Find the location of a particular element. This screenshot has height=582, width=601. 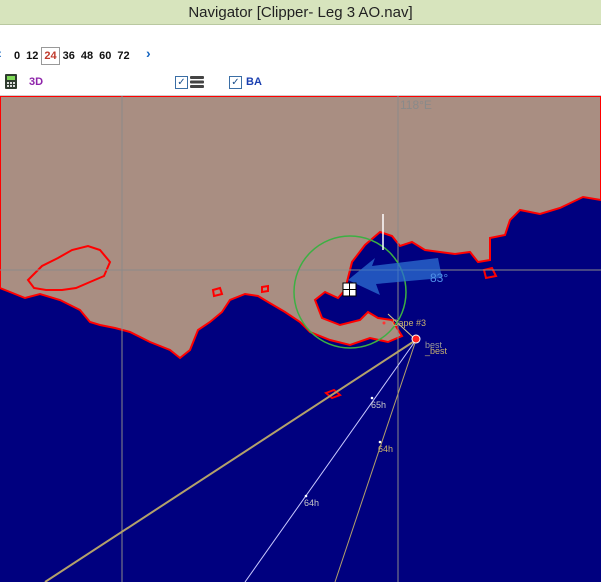

hour-36: 36 is located at coordinates (69, 56).